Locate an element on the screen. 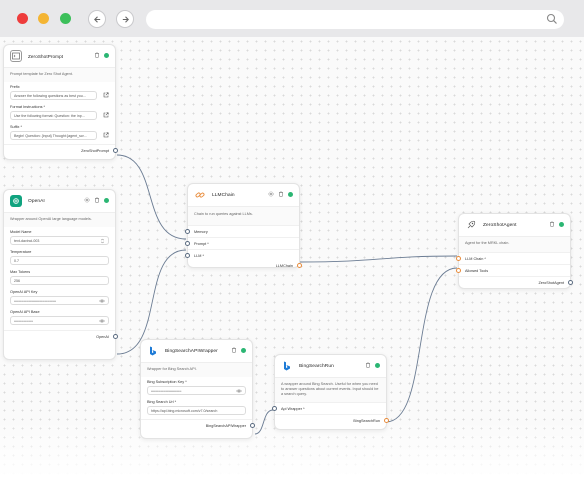  output-port-row: OpenAI is located at coordinates (61, 336).